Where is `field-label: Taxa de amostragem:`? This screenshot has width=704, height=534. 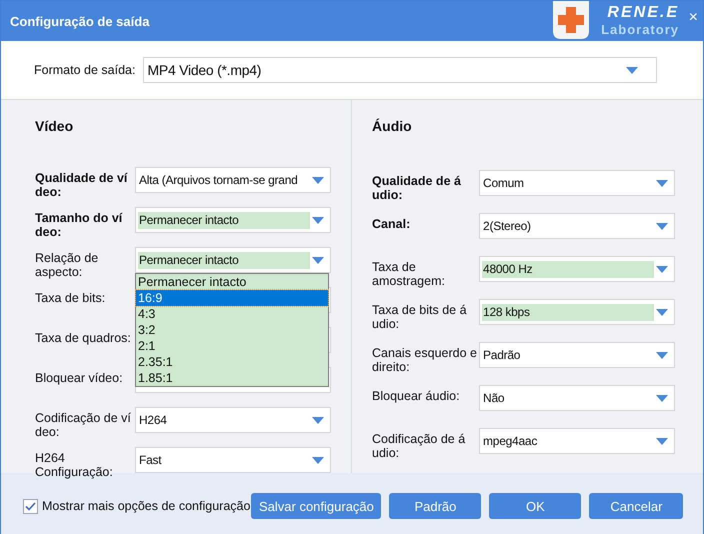
field-label: Taxa de amostragem: is located at coordinates (409, 273).